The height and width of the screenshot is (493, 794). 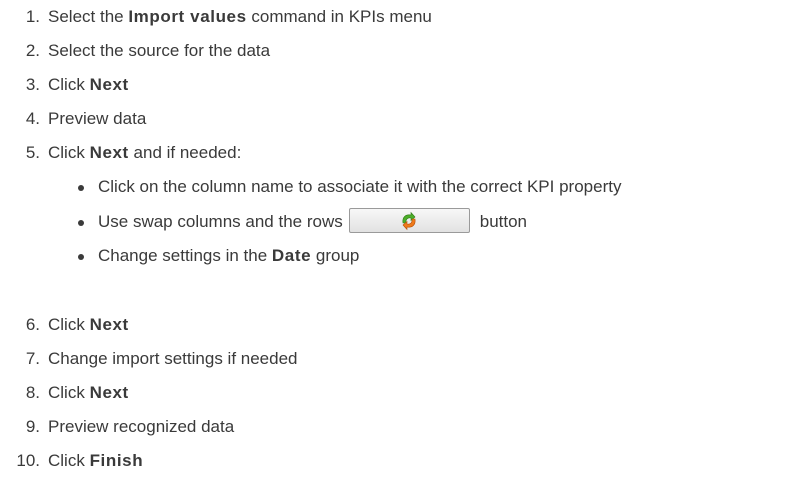 I want to click on swap-arrows-icon, so click(x=409, y=220).